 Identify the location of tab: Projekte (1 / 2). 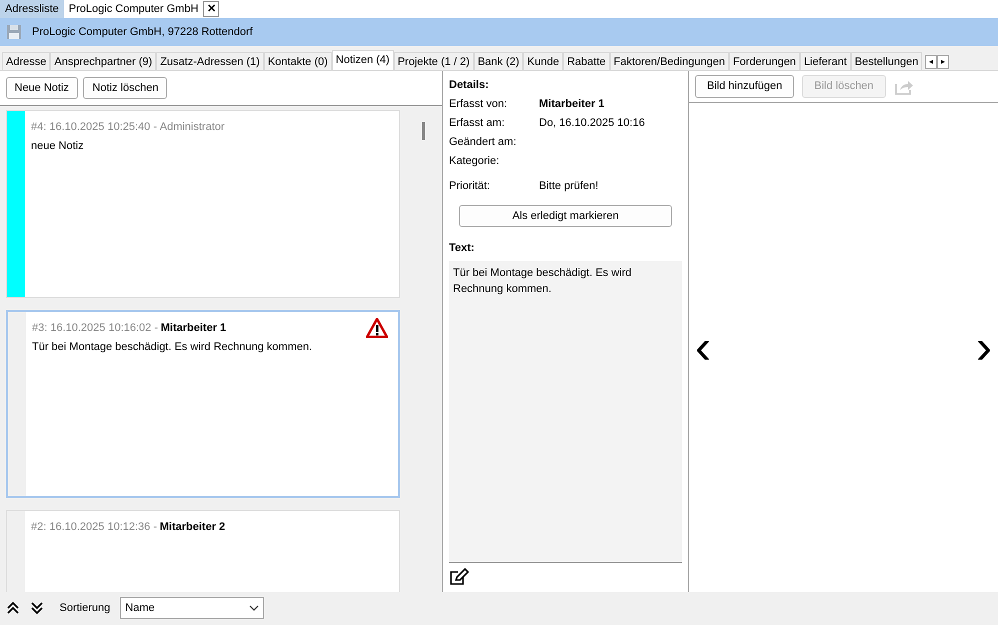
(434, 61).